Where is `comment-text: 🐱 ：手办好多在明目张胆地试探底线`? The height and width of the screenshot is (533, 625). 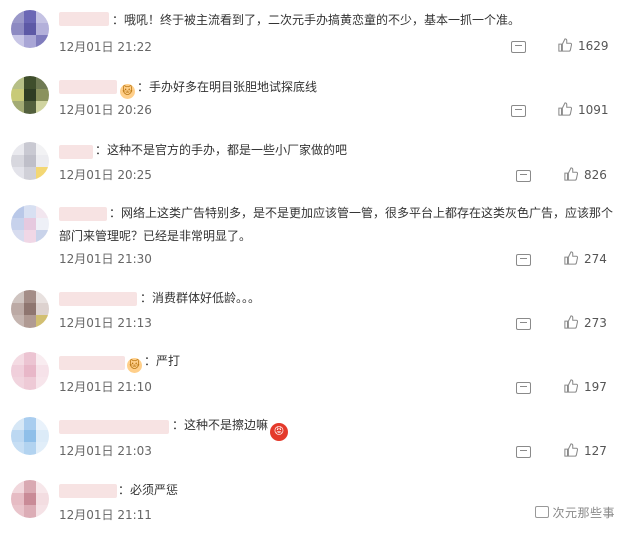
comment-text: 🐱 ：手办好多在明目张胆地试探底线 is located at coordinates (365, 87).